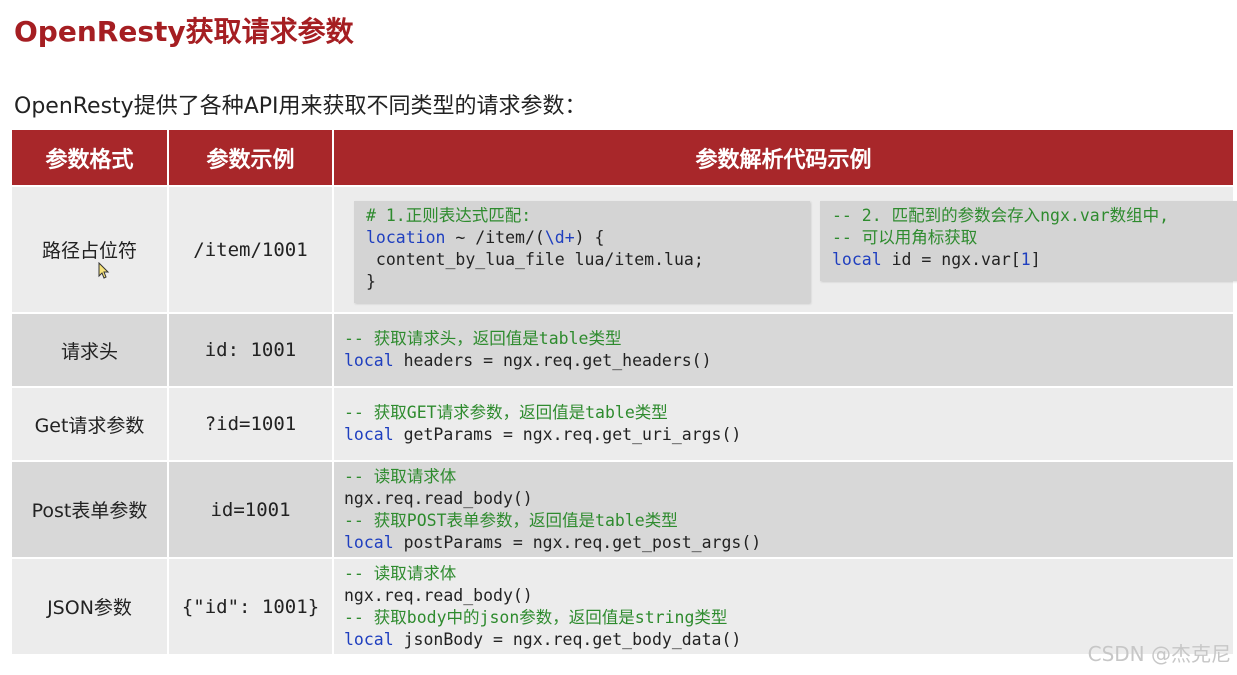 The image size is (1237, 675). Describe the element at coordinates (250, 157) in the screenshot. I see `header-example: 参数示例` at that location.